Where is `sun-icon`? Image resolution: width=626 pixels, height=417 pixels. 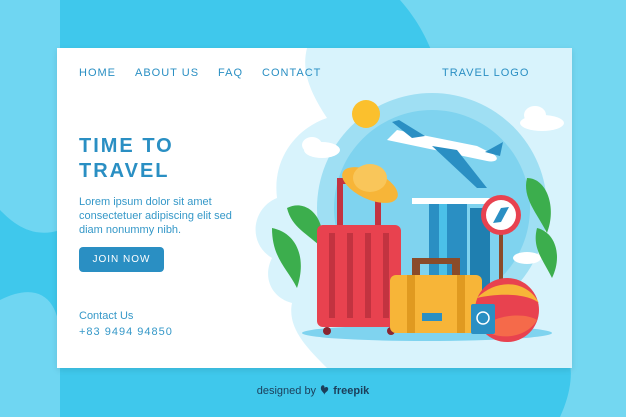 sun-icon is located at coordinates (366, 114).